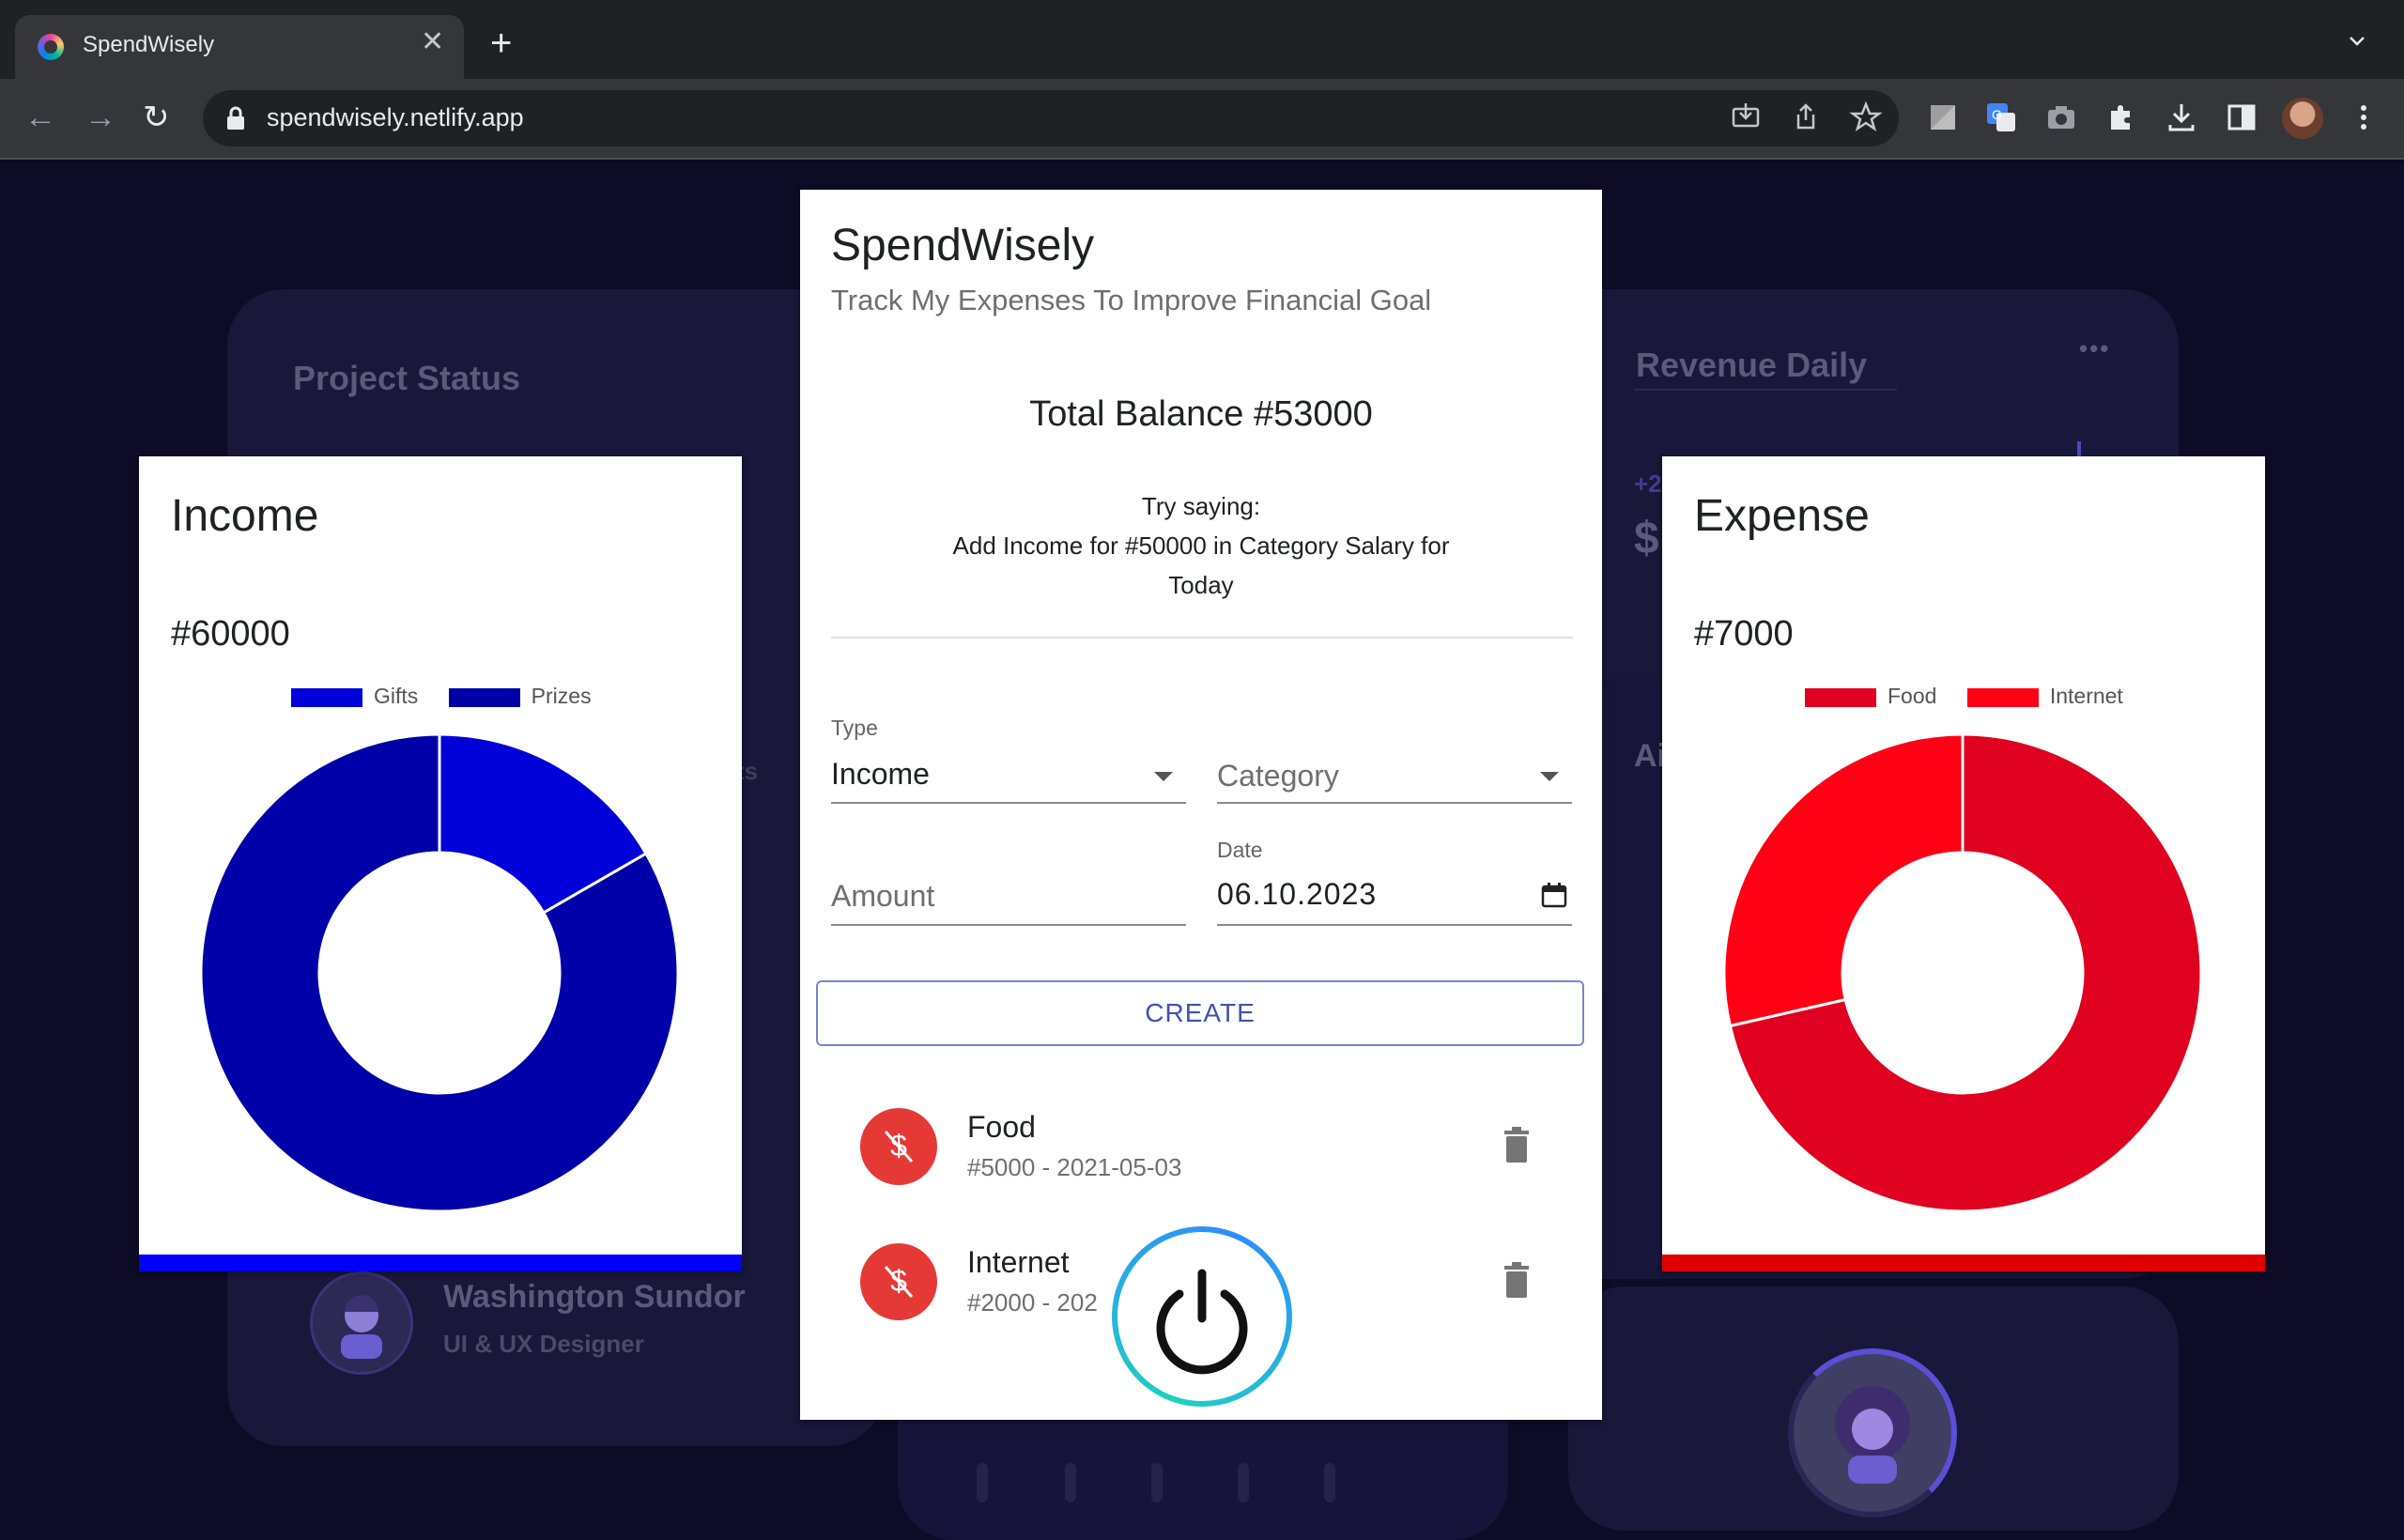 This screenshot has height=1540, width=2404. I want to click on date-label: Date, so click(1240, 850).